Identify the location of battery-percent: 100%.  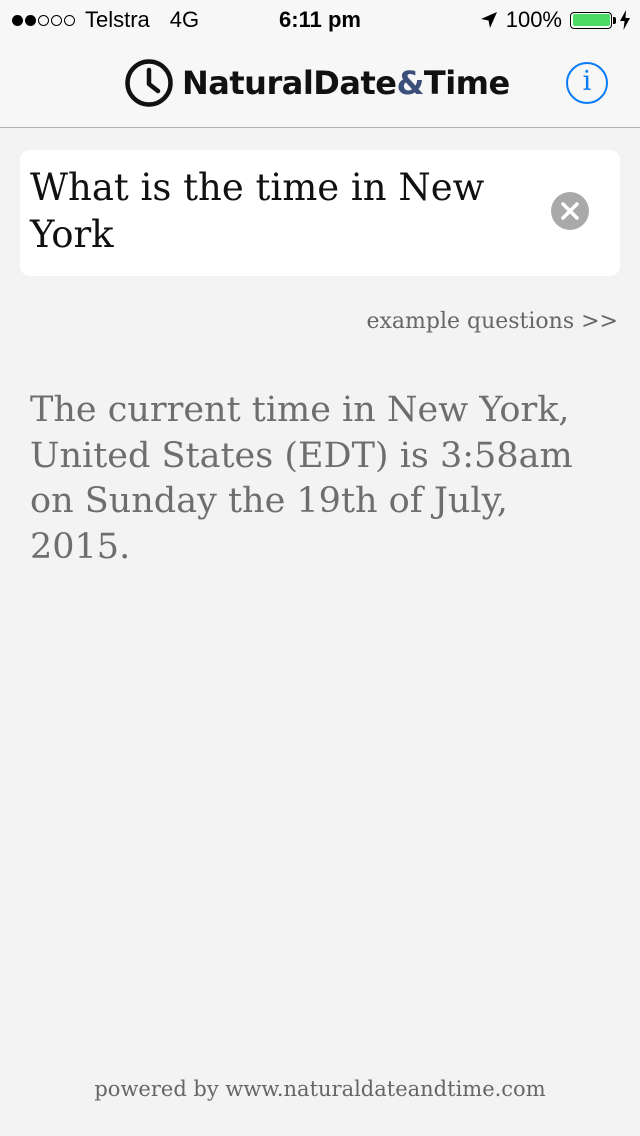
(533, 19).